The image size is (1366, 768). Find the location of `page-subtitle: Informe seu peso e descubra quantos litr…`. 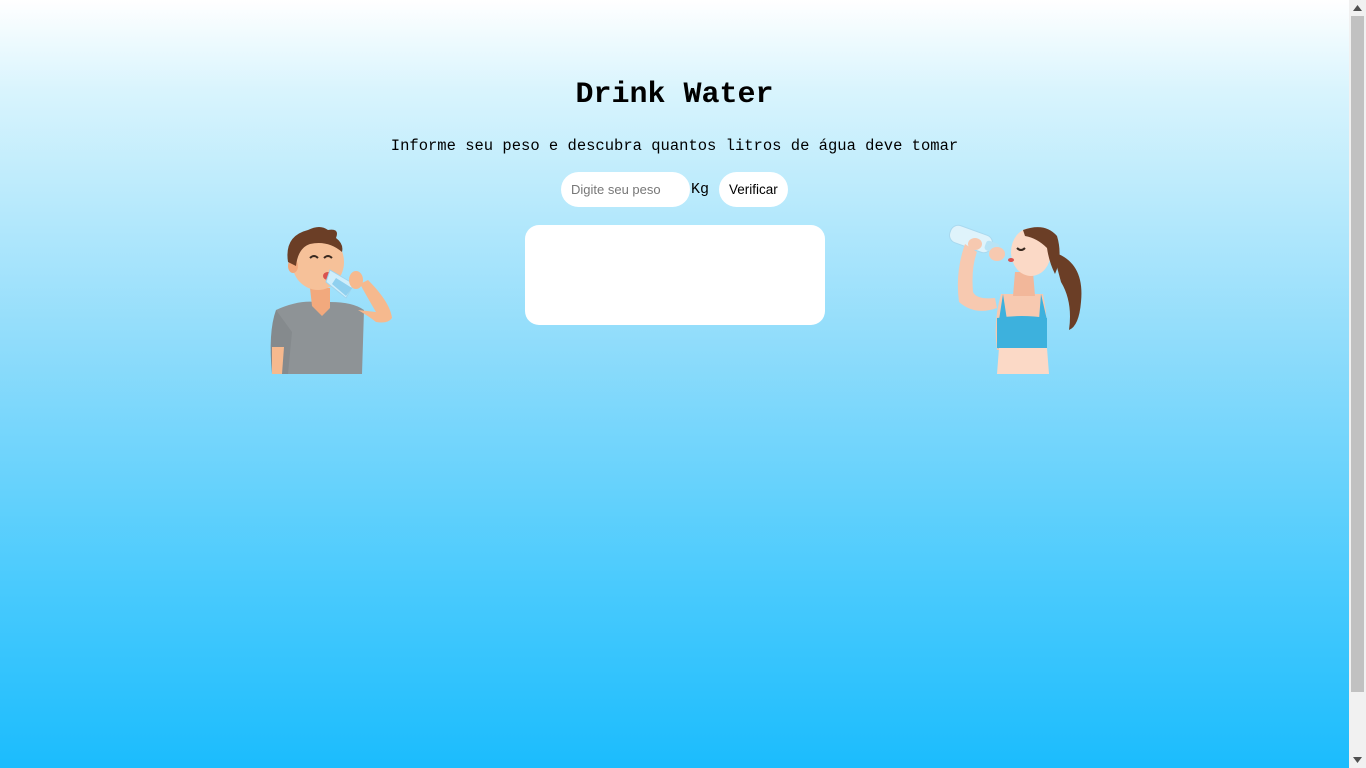

page-subtitle: Informe seu peso e descubra quantos litr… is located at coordinates (674, 146).